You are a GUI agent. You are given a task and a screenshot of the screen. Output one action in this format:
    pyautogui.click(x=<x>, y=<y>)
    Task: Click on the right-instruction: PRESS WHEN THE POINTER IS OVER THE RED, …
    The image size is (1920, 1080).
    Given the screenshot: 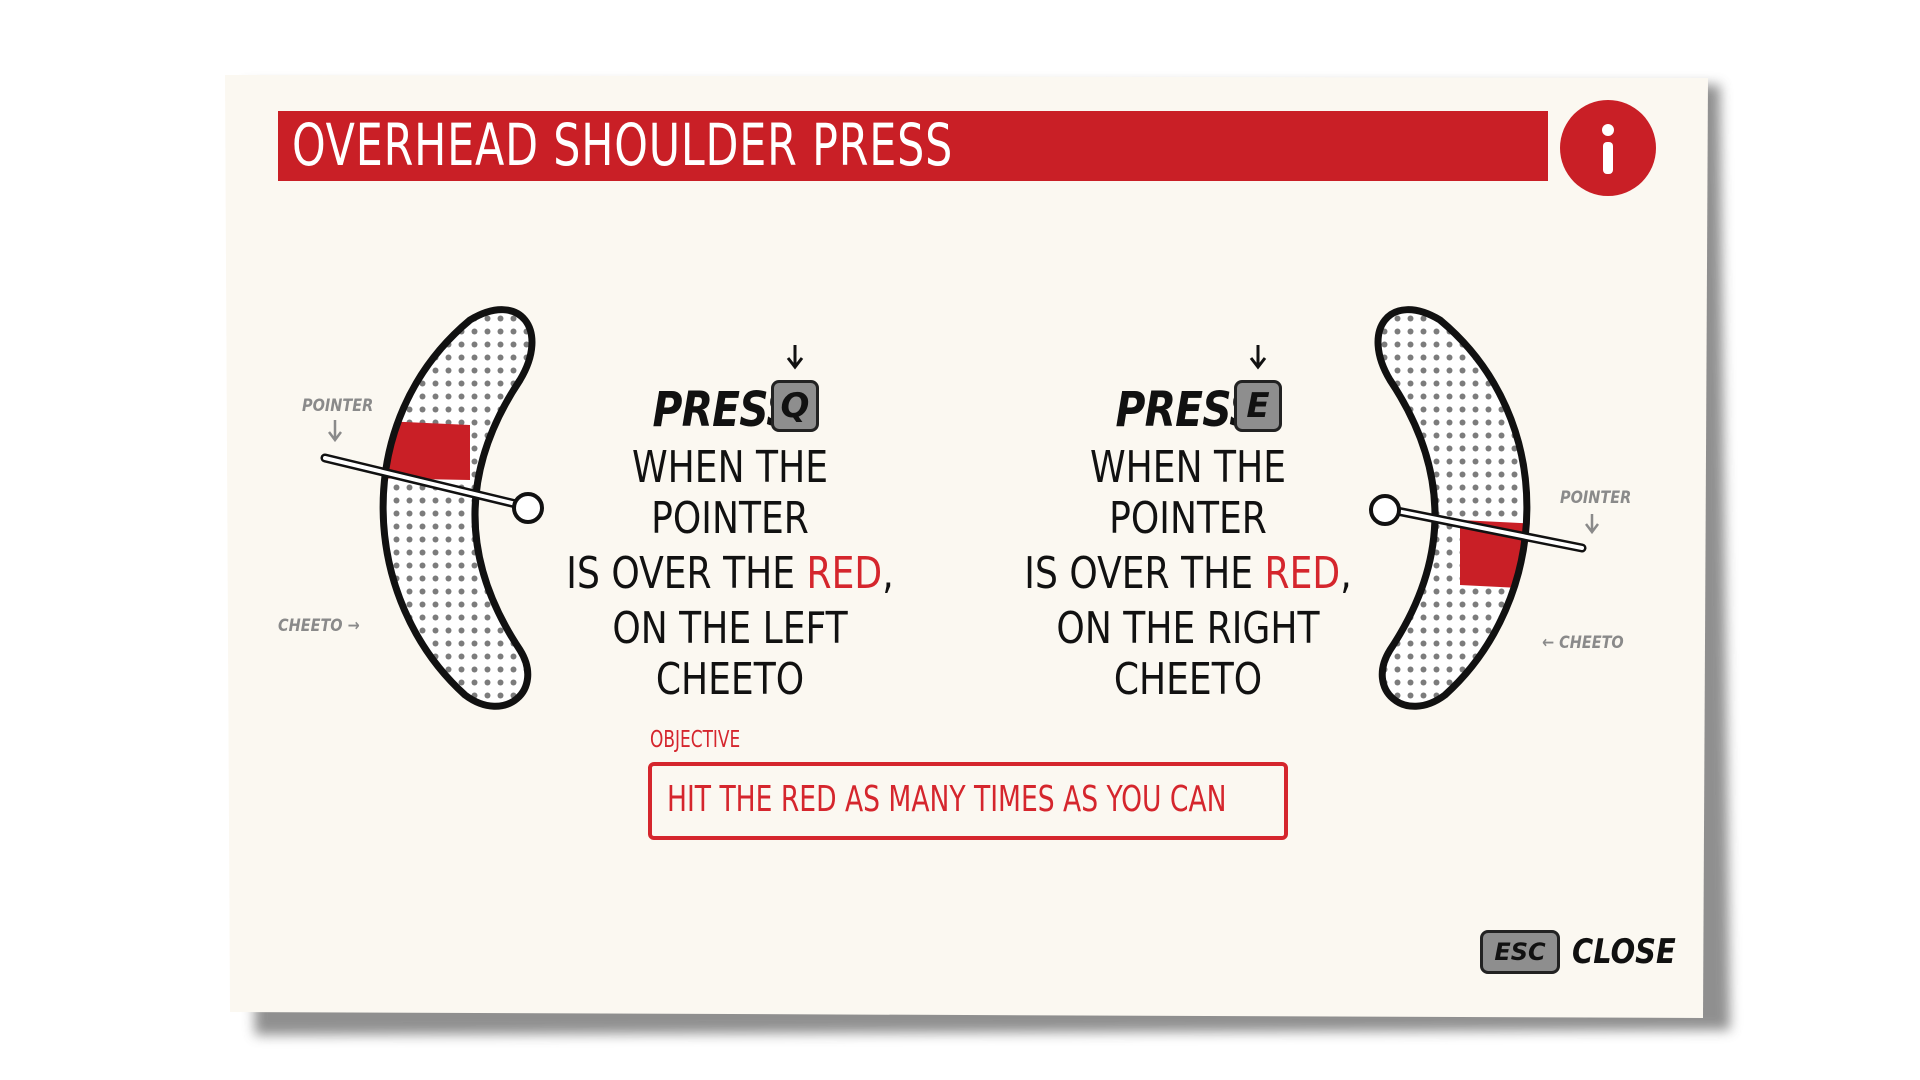 What is the action you would take?
    pyautogui.click(x=1188, y=542)
    